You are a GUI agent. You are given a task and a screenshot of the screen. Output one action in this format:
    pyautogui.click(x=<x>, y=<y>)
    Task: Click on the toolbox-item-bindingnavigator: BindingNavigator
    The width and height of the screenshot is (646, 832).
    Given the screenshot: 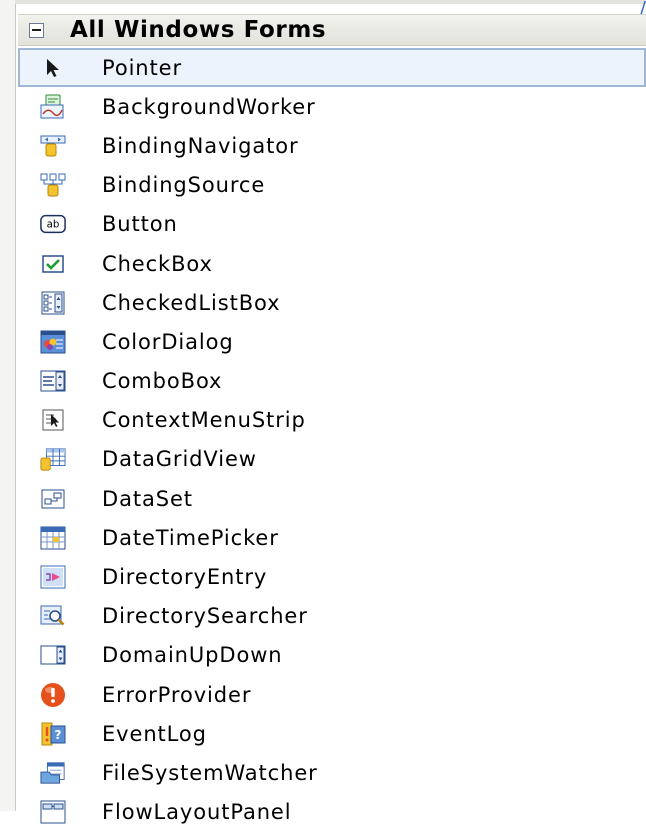 What is the action you would take?
    pyautogui.click(x=332, y=145)
    